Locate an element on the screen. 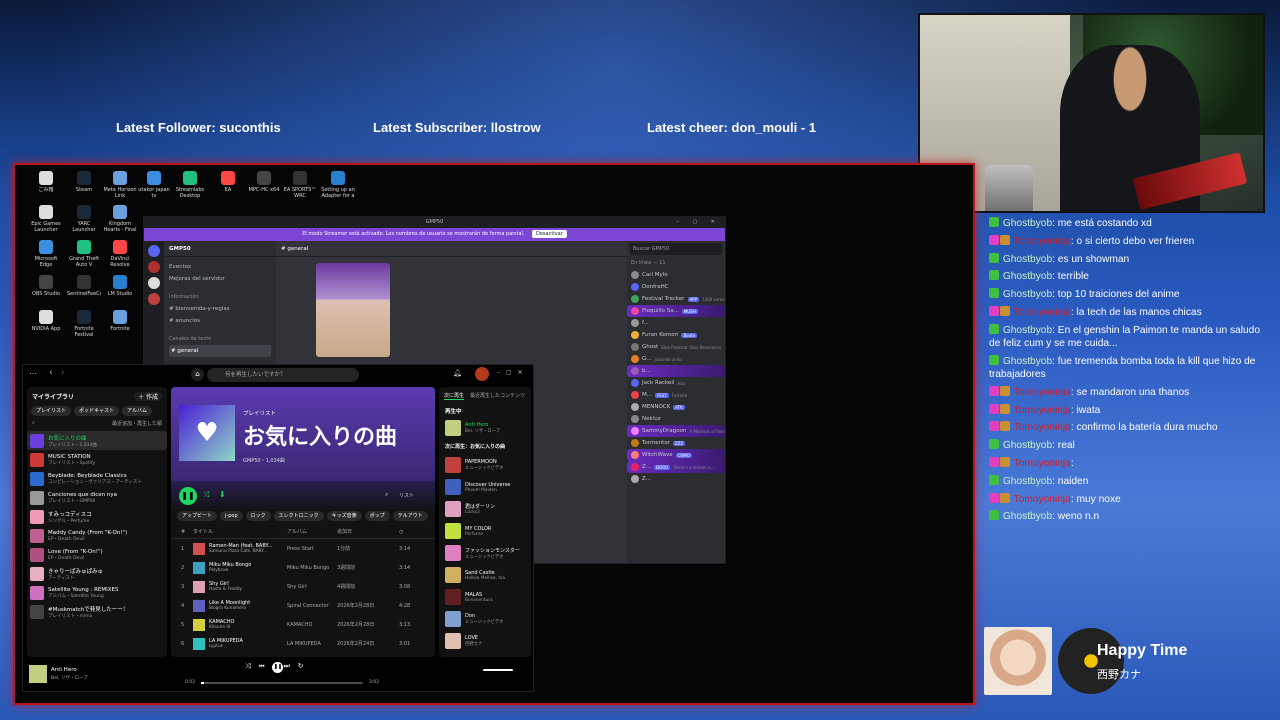  server-name: GMP50 is located at coordinates (220, 249).